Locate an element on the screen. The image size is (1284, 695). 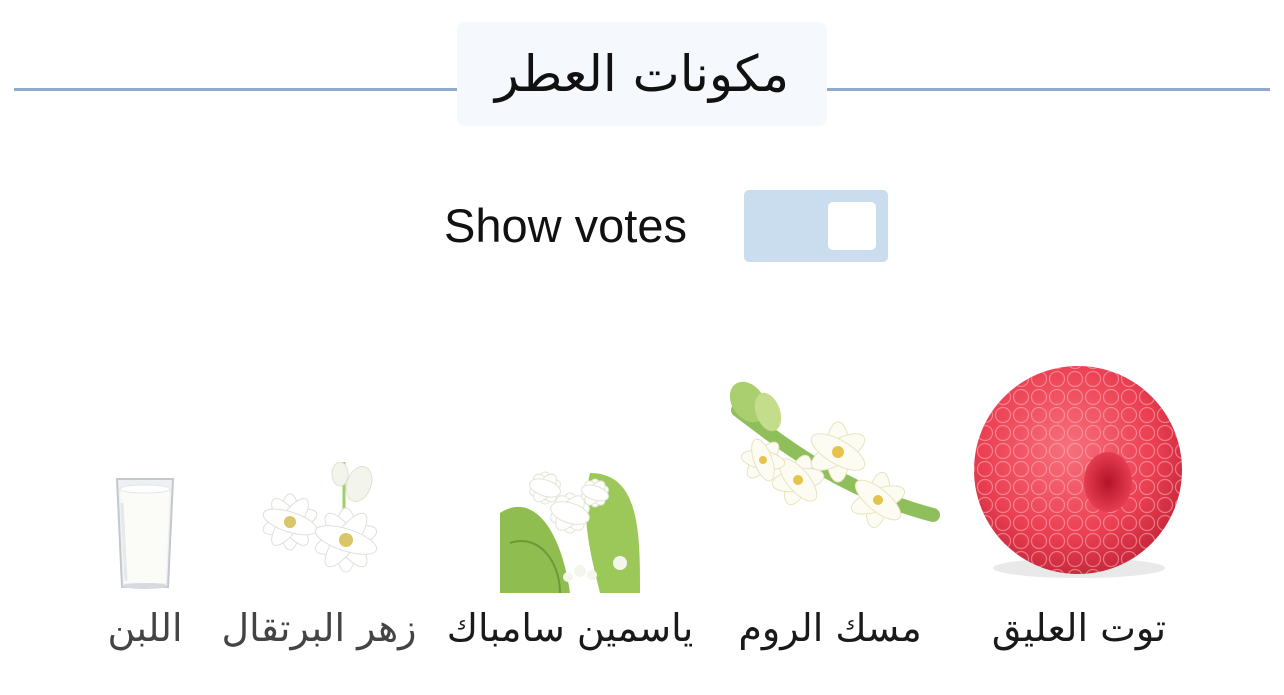
section-title-box: مكونات العطر is located at coordinates (642, 74).